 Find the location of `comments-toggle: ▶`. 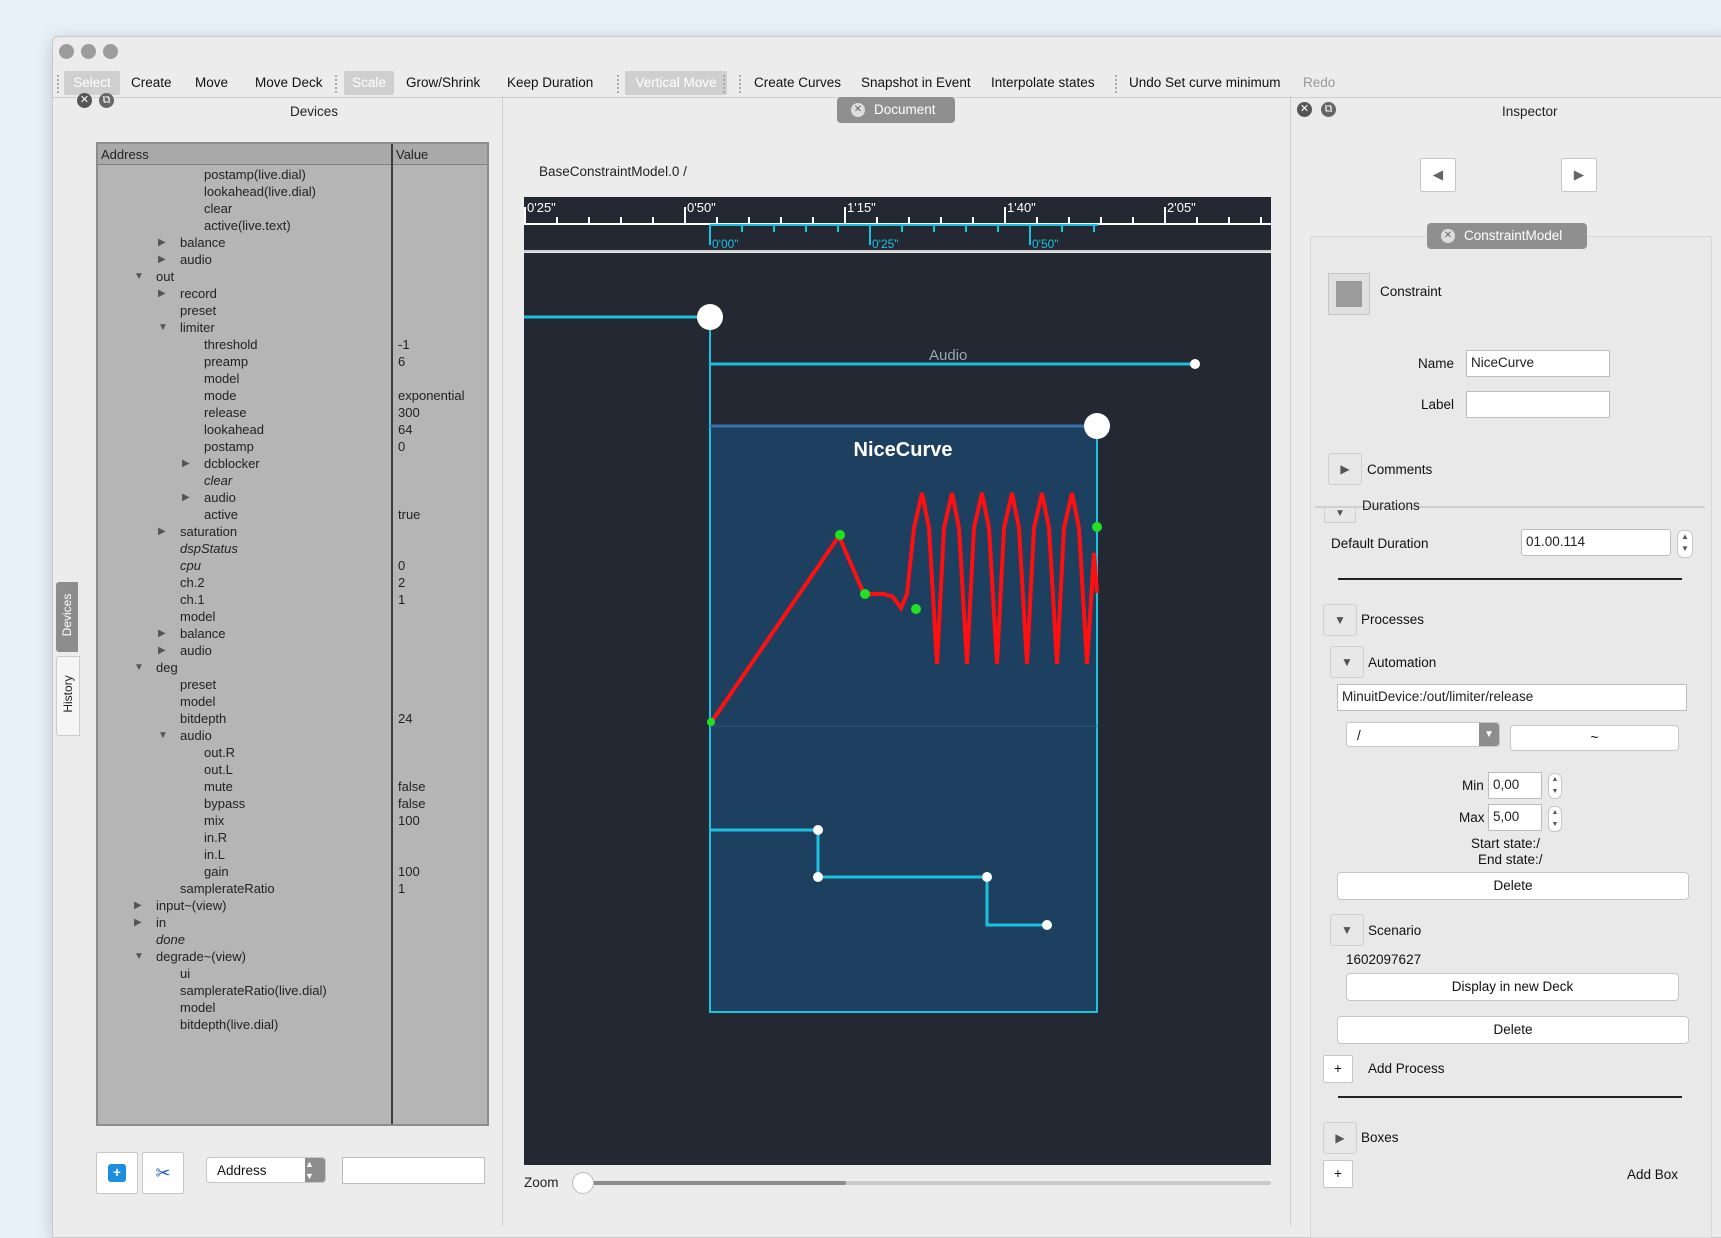

comments-toggle: ▶ is located at coordinates (1345, 469).